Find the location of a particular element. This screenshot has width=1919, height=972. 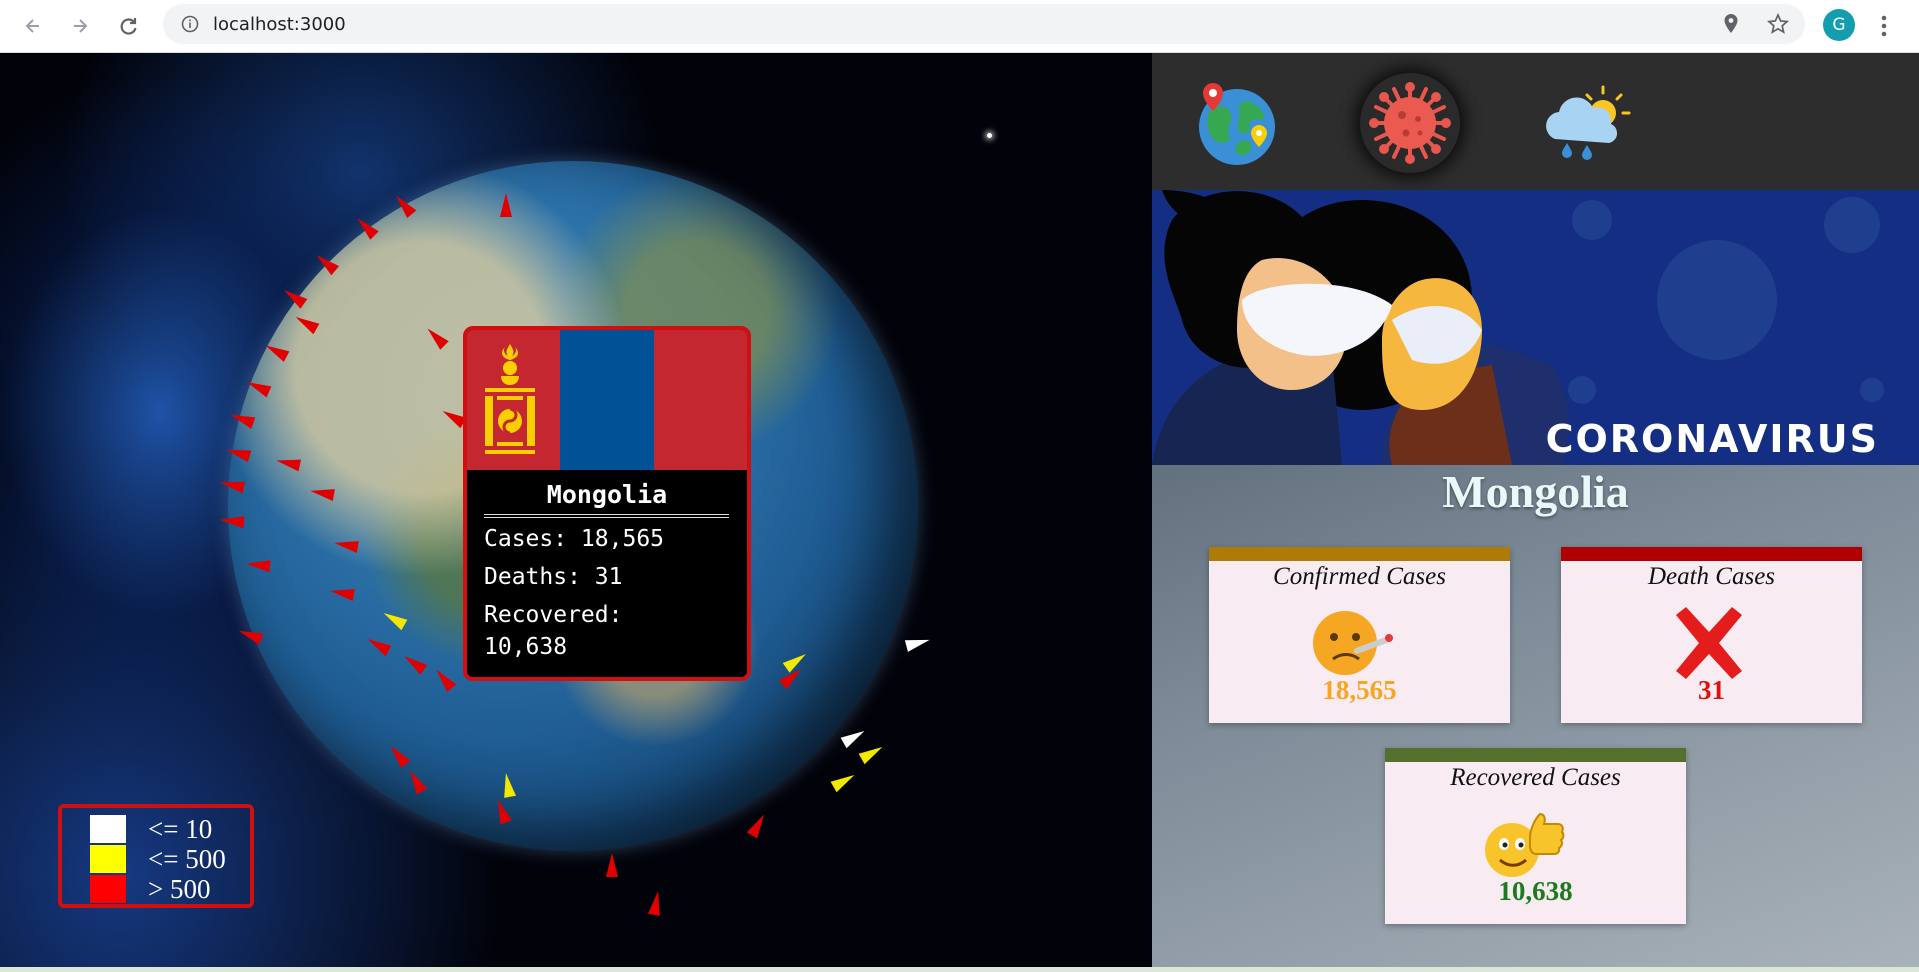

tooltip-recovered-value: 10,638 is located at coordinates (526, 647).